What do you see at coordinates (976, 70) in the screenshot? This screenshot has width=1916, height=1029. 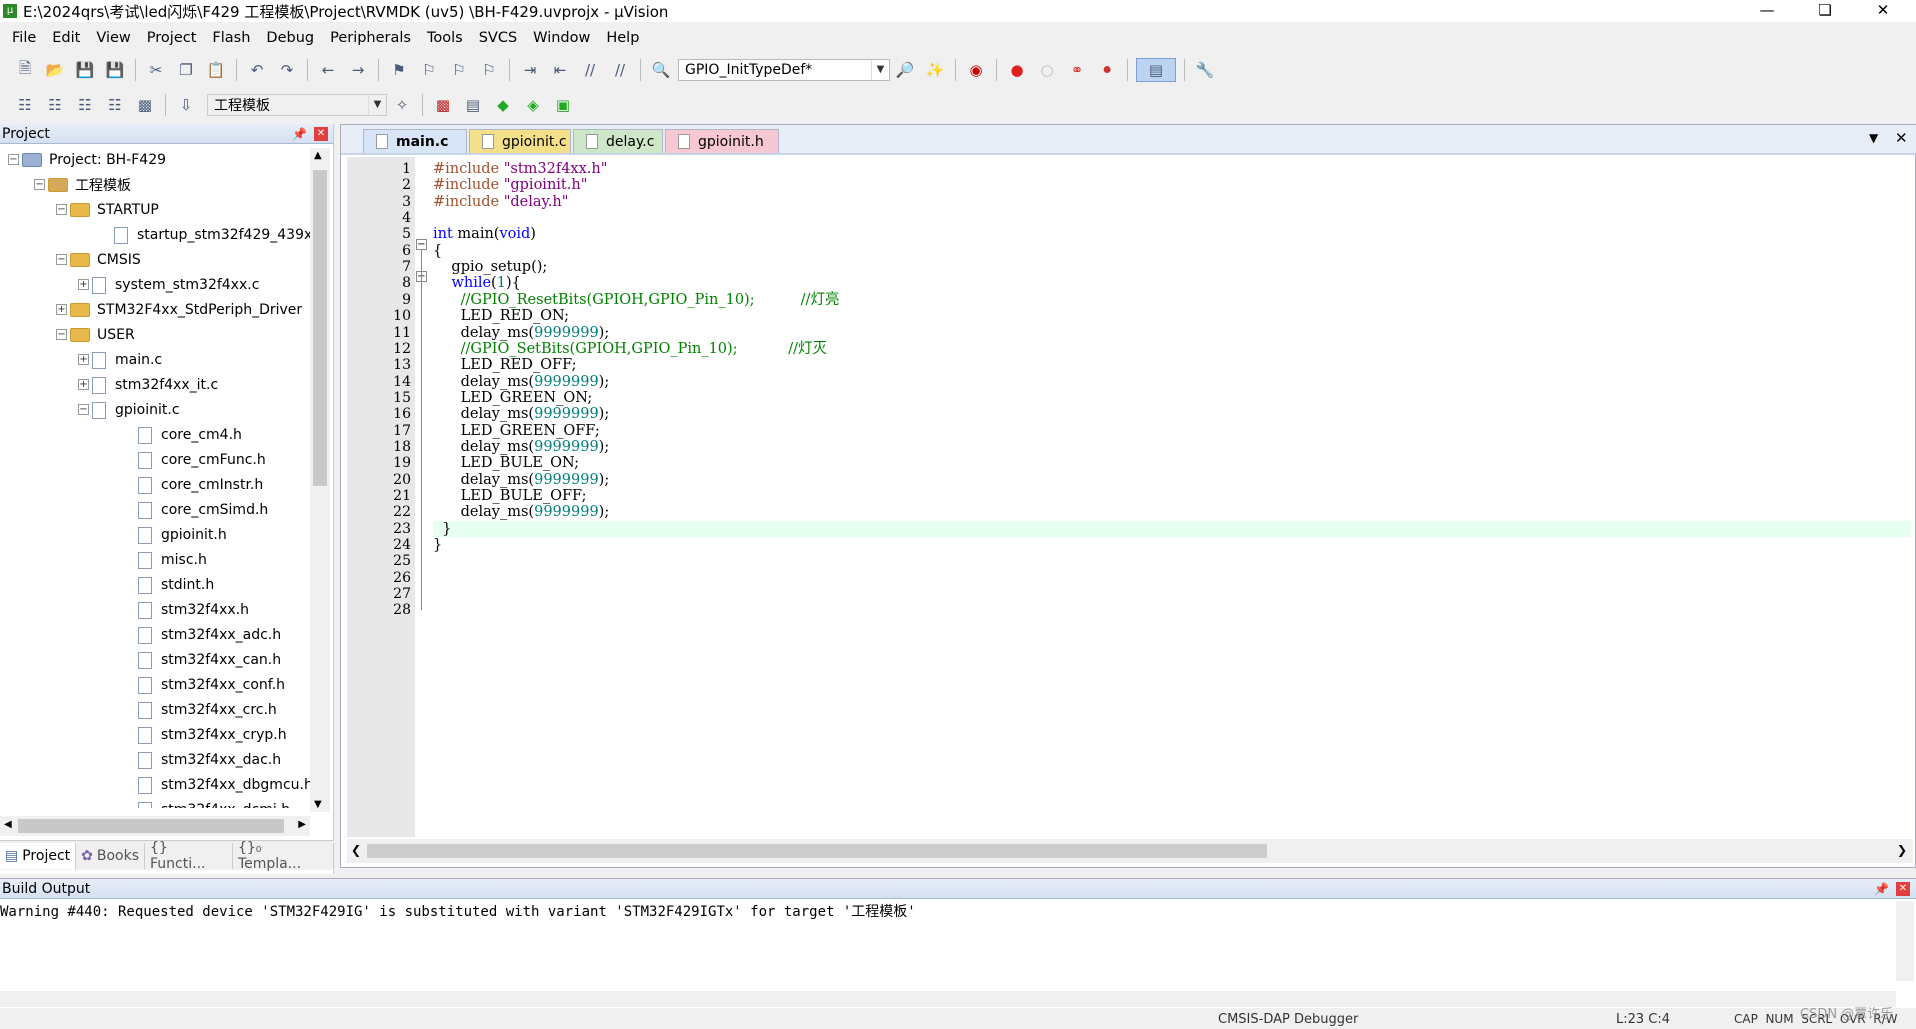 I see `debug-session-icon: ◉` at bounding box center [976, 70].